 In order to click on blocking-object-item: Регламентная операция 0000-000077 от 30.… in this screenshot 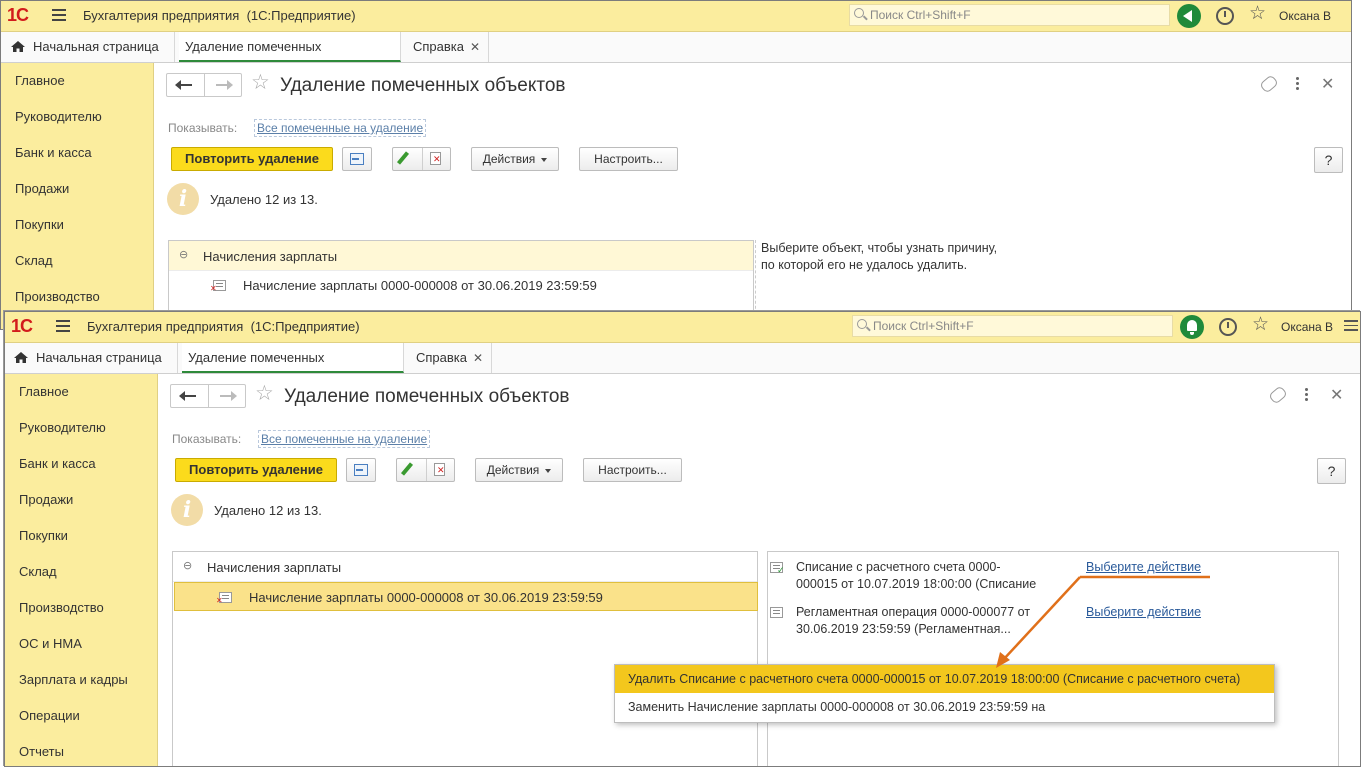, I will do `click(905, 621)`.